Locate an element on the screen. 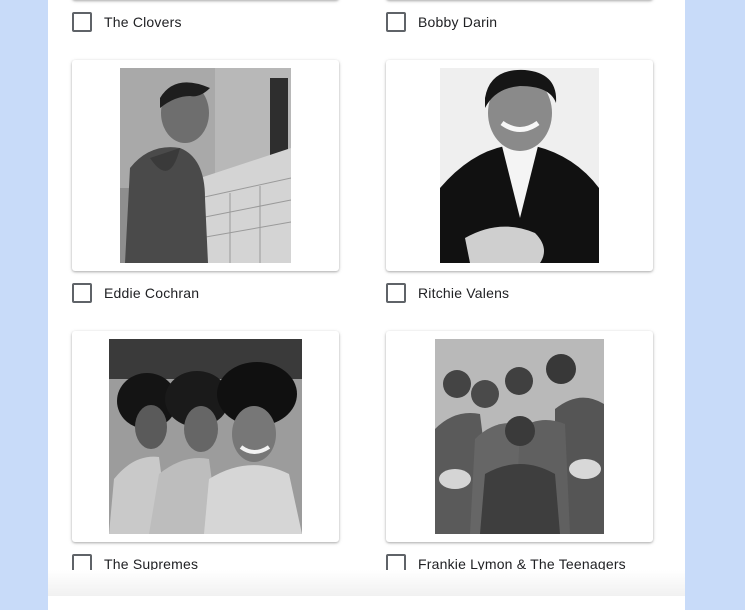 The height and width of the screenshot is (610, 745). option-eddie-cochran: Eddie Cochran is located at coordinates (135, 293).